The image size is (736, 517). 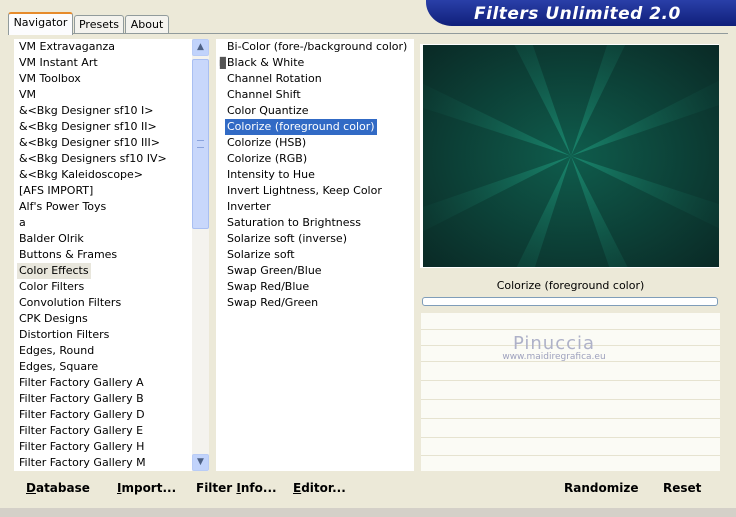 I want to click on tab-navigator: Navigator, so click(x=40, y=23).